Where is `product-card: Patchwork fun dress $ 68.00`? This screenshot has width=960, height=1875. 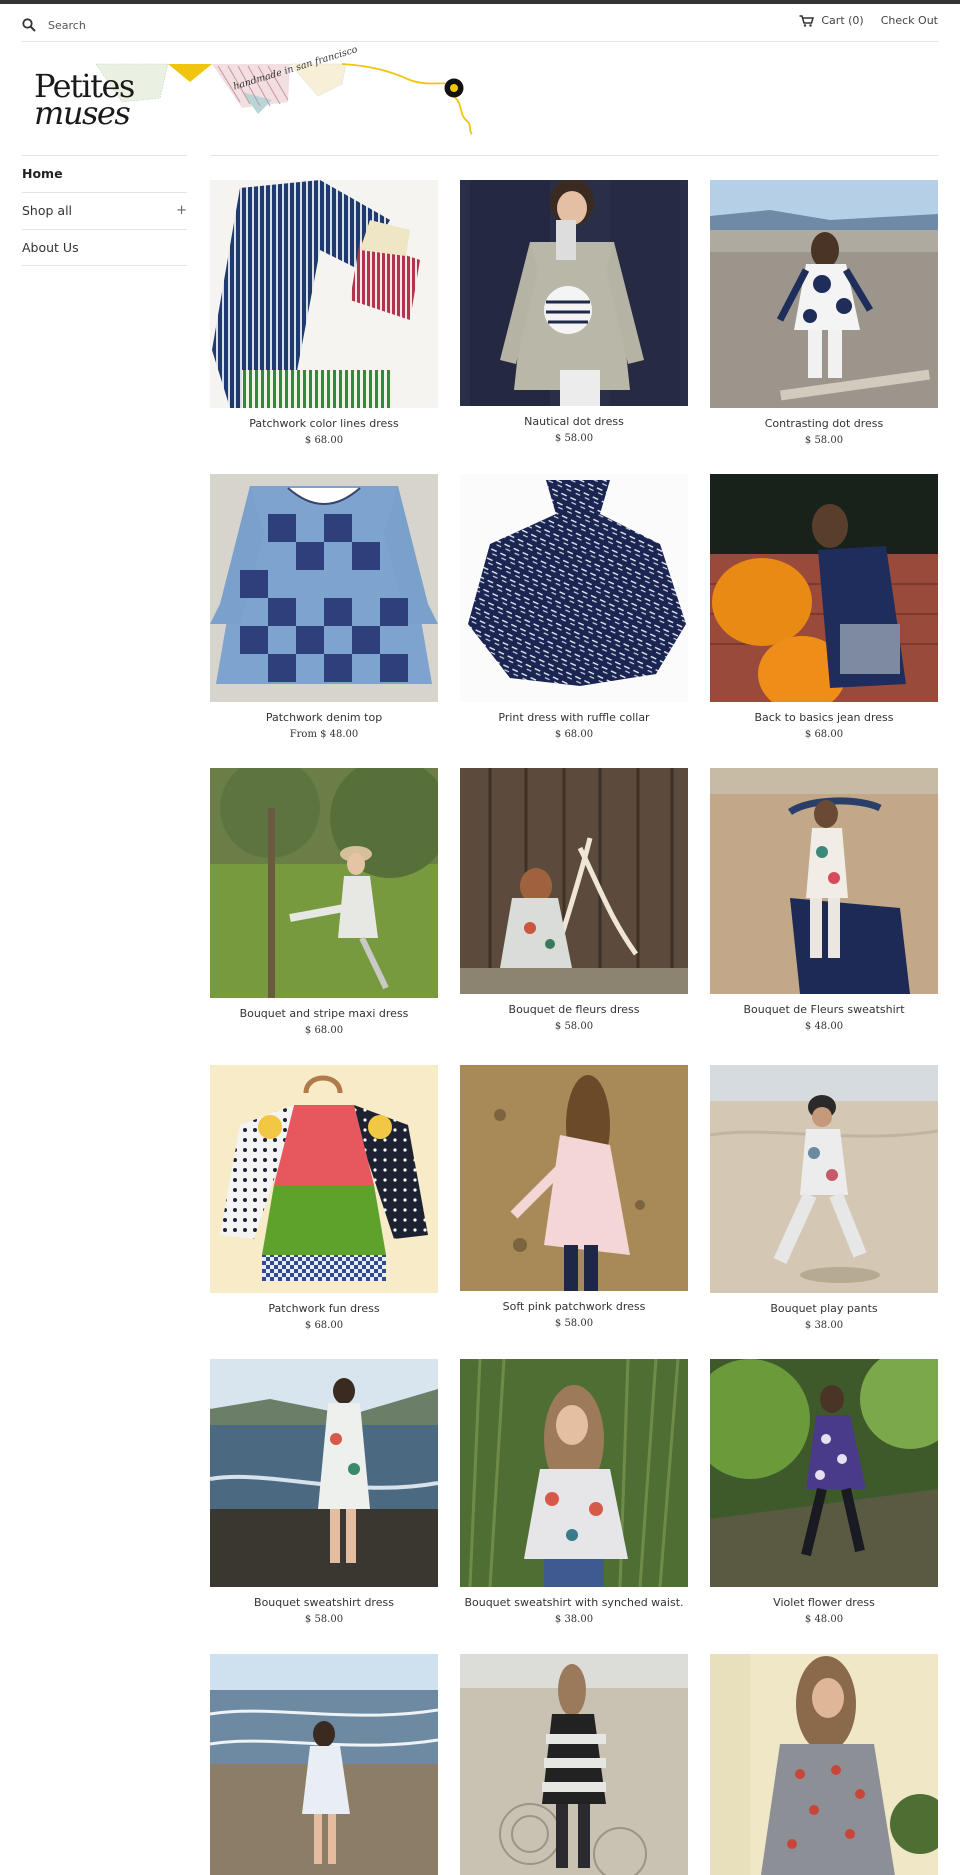
product-card: Patchwork fun dress $ 68.00 is located at coordinates (324, 1198).